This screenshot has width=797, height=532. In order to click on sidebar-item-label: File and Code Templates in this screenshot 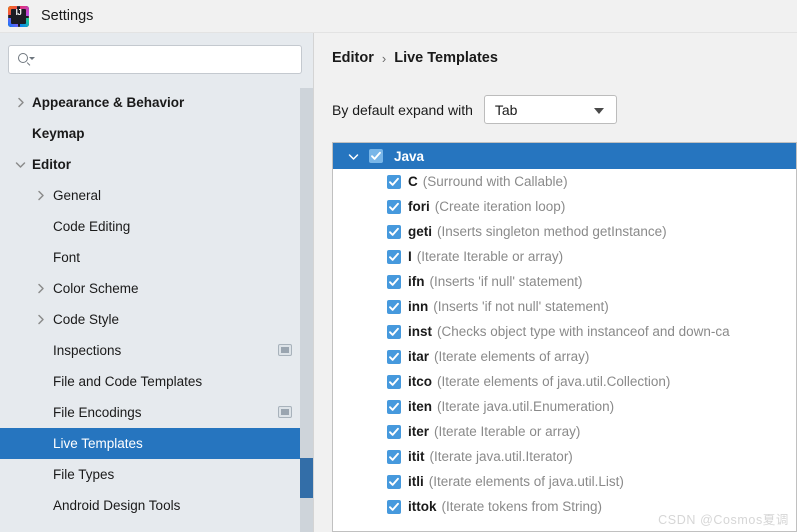, I will do `click(128, 381)`.